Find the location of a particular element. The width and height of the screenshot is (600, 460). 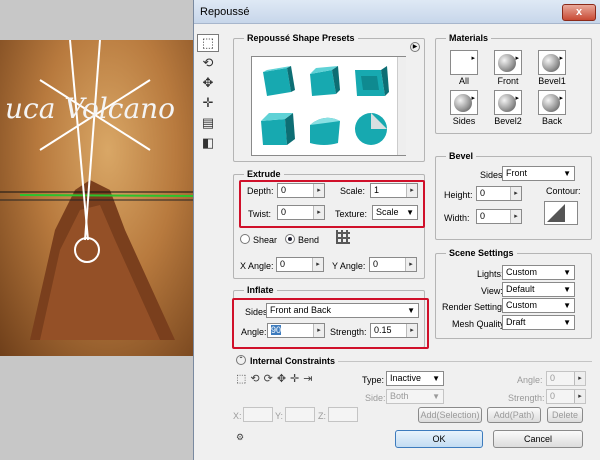

material-all-chevron-icon: ▸ is located at coordinates (473, 58).